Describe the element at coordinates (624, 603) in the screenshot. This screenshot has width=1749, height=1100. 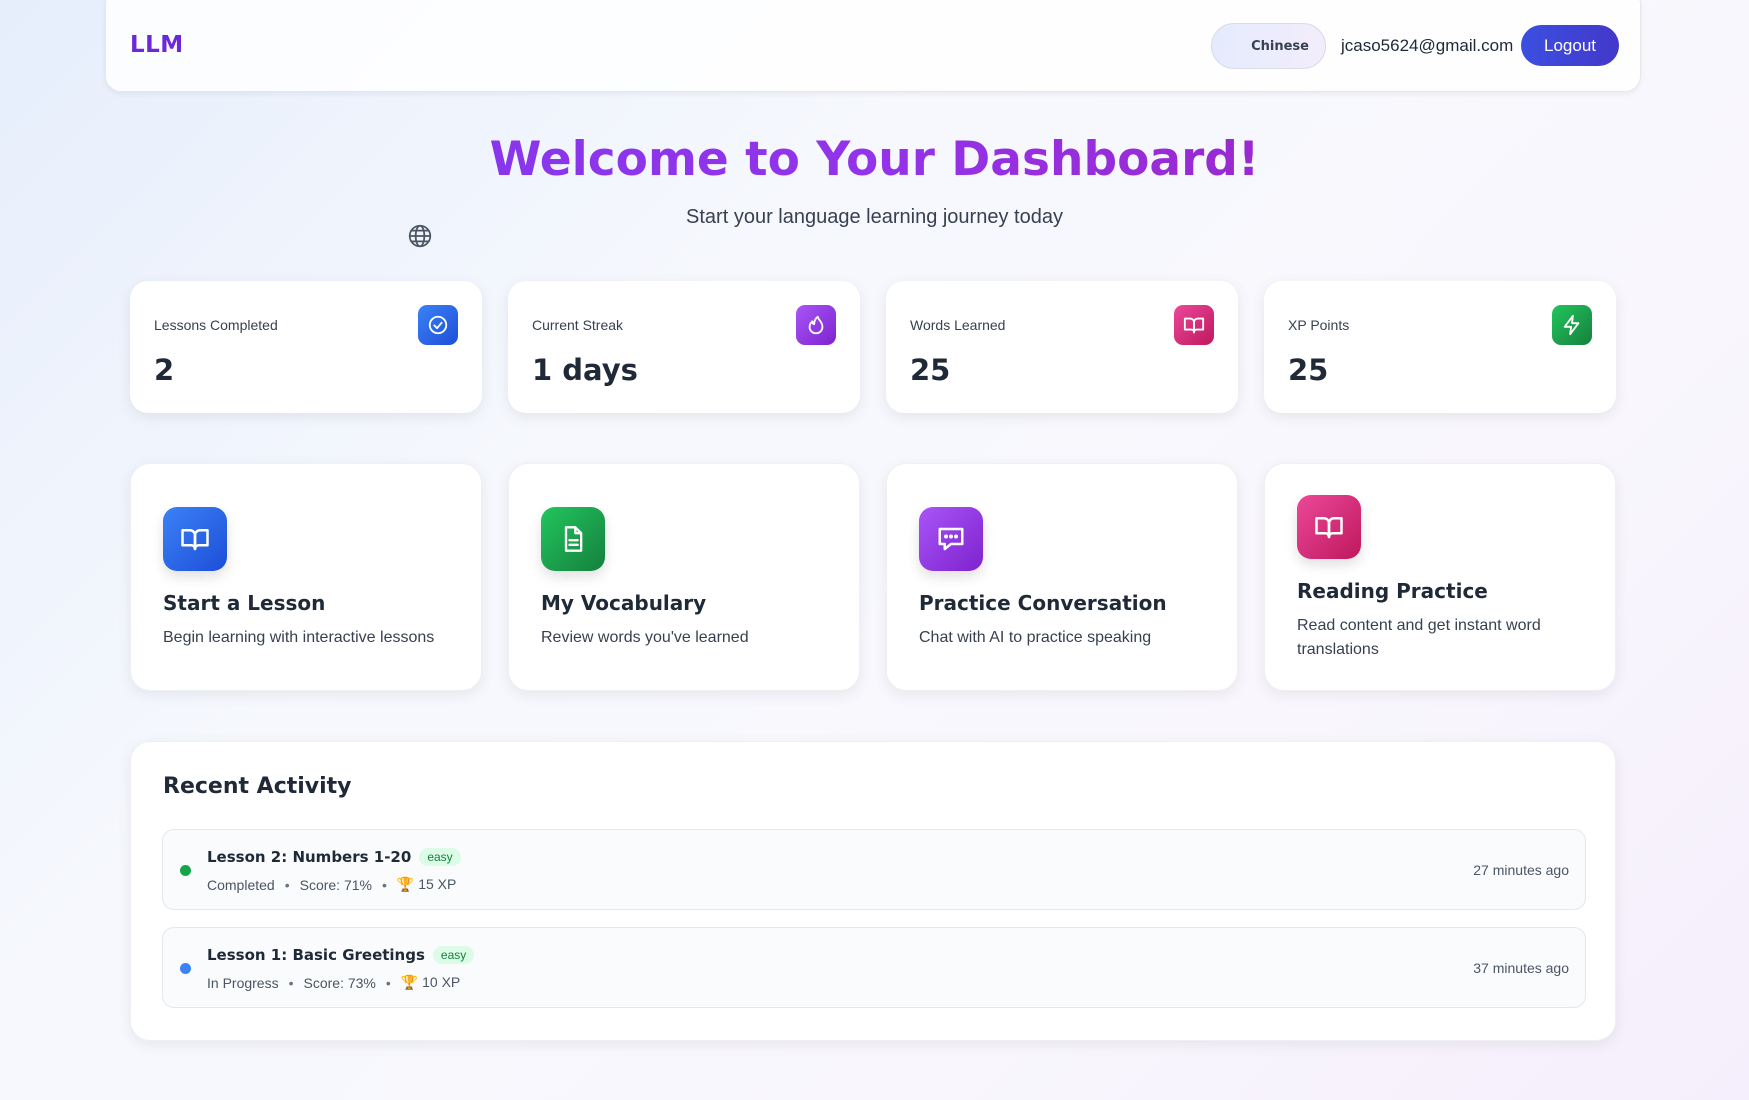
I see `feature-title: My Vocabulary` at that location.